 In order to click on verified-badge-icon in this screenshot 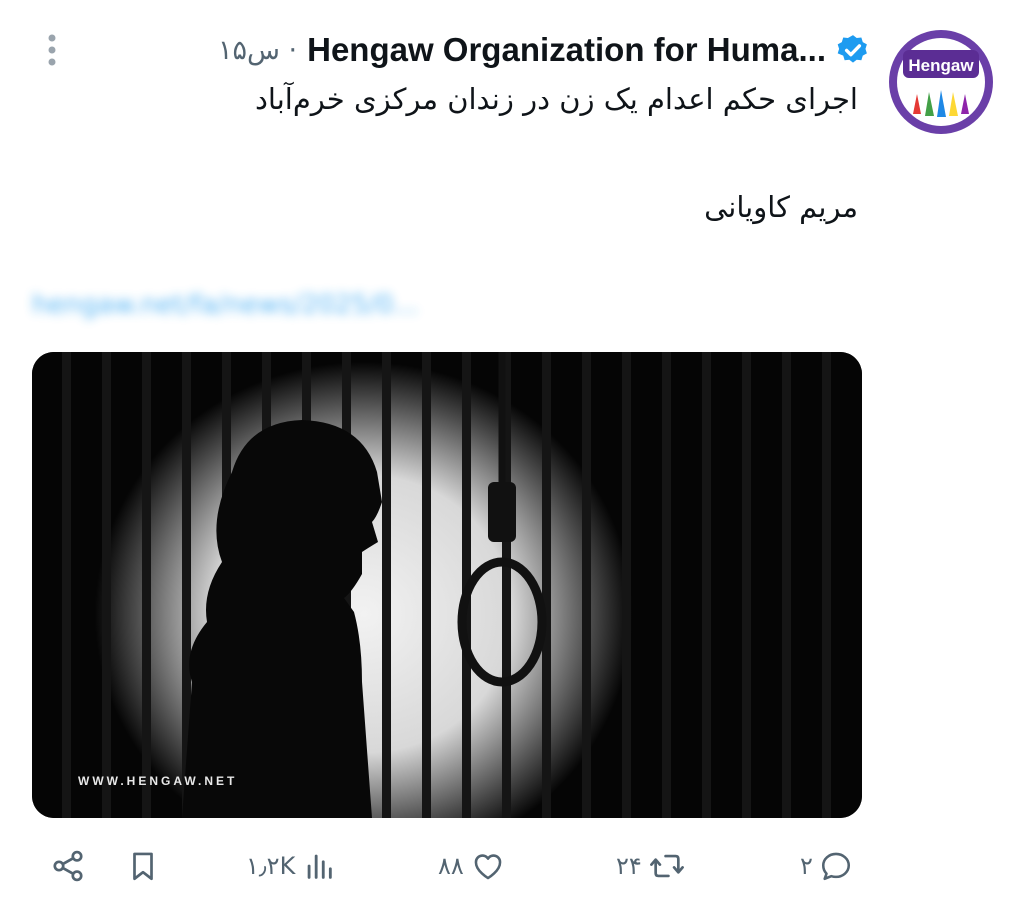, I will do `click(852, 49)`.